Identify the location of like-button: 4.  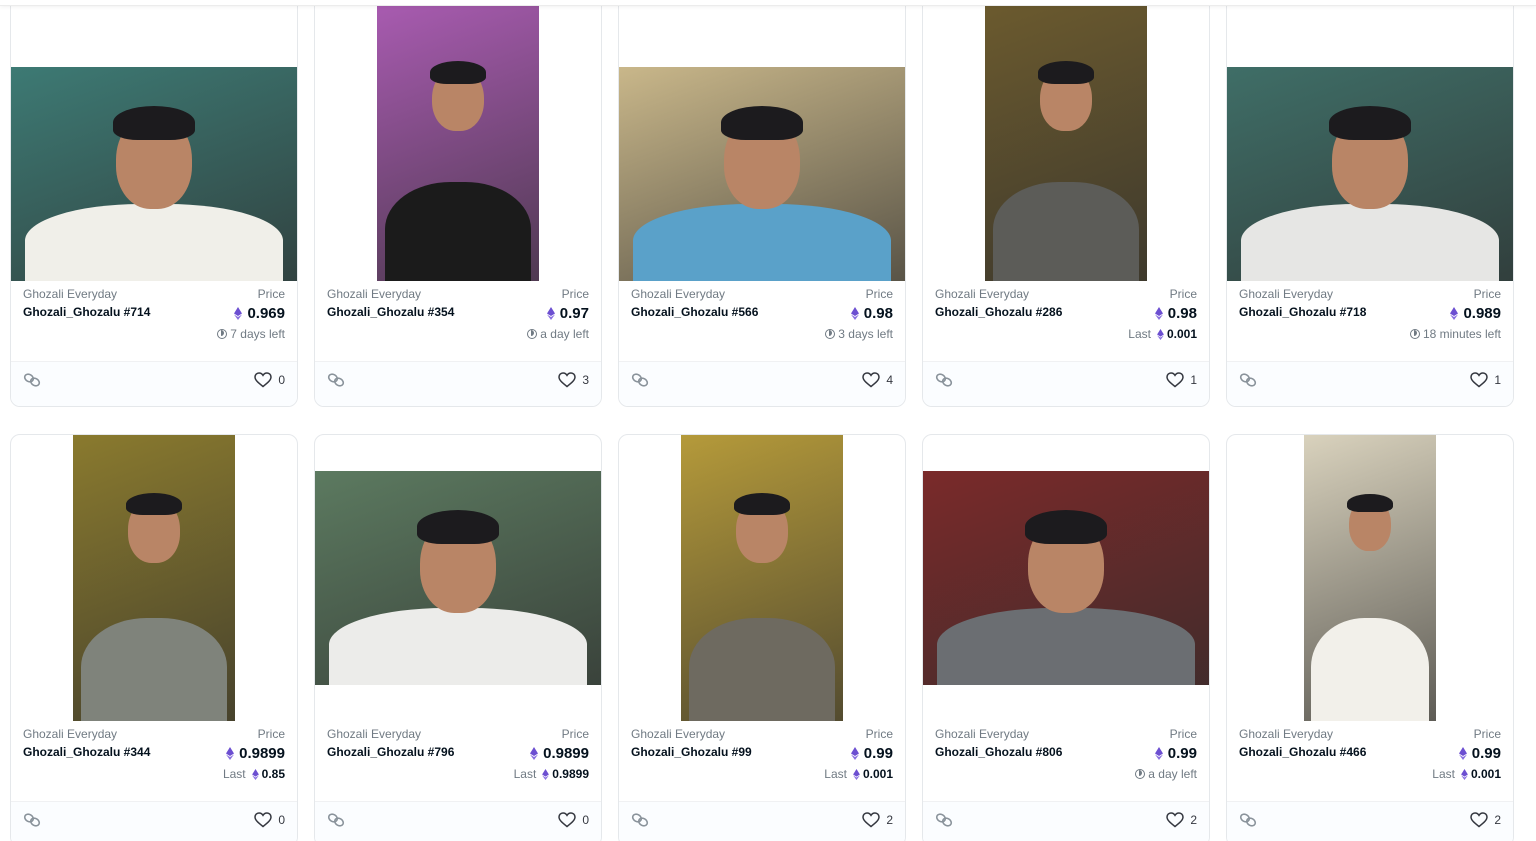
(877, 380).